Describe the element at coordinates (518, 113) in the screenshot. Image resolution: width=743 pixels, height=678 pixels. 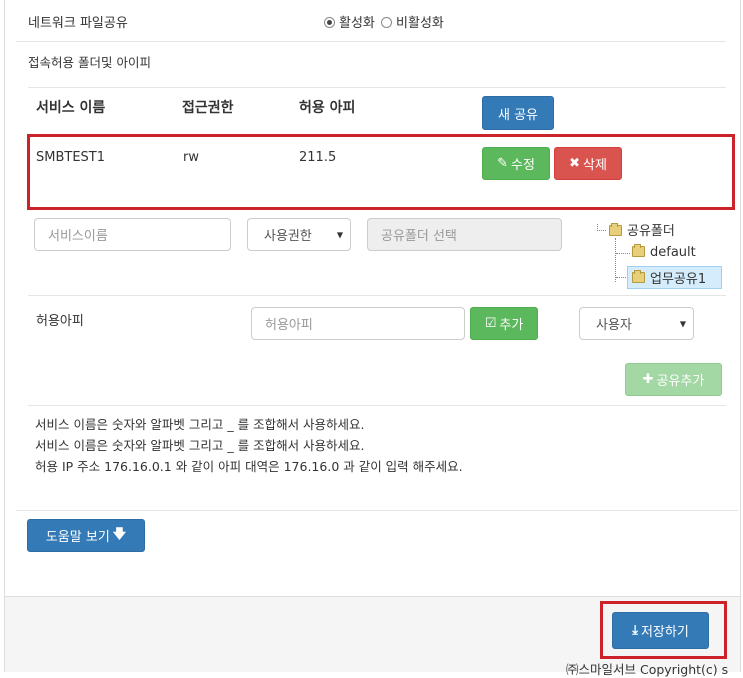
I see `new-share-button: 새 공유` at that location.